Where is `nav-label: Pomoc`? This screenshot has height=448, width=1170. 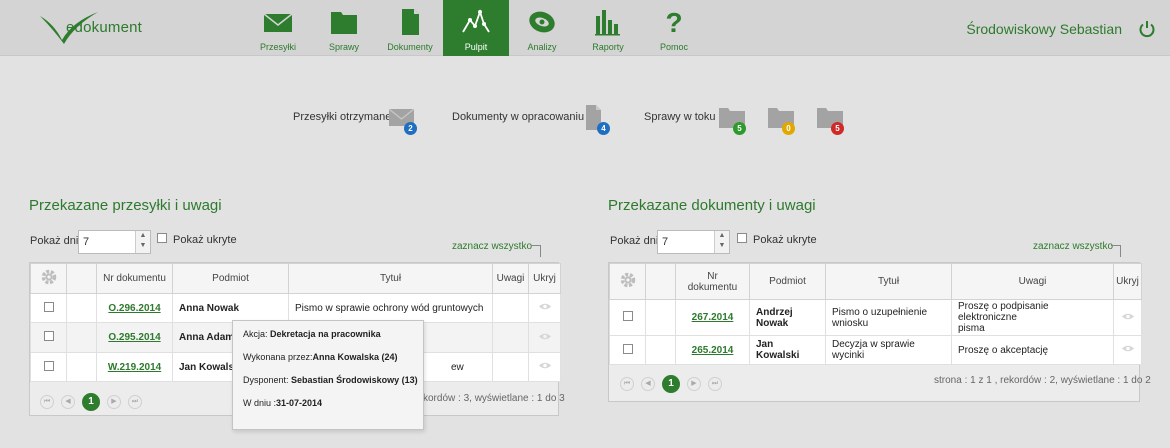
nav-label: Pomoc is located at coordinates (673, 47).